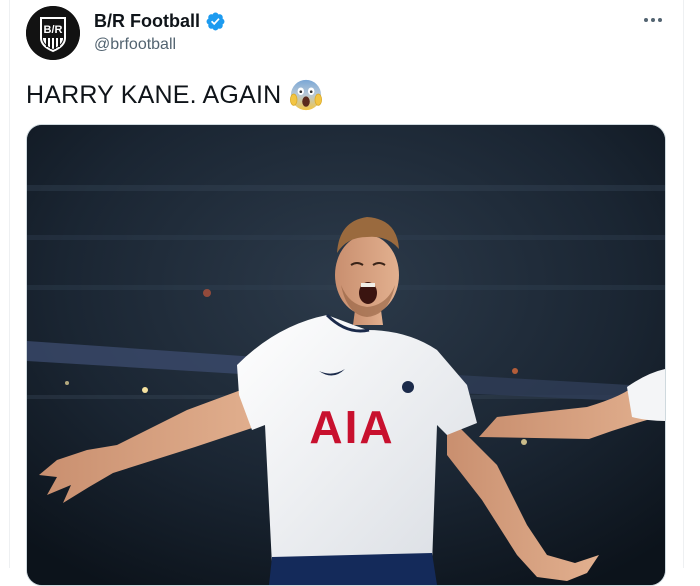  Describe the element at coordinates (306, 95) in the screenshot. I see `face-screaming-in-fear-icon` at that location.